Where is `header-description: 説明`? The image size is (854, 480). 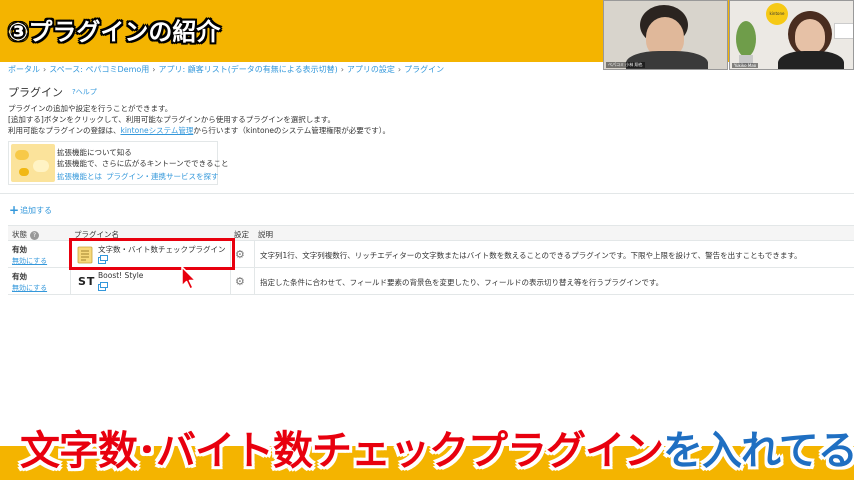 header-description: 説明 is located at coordinates (265, 234).